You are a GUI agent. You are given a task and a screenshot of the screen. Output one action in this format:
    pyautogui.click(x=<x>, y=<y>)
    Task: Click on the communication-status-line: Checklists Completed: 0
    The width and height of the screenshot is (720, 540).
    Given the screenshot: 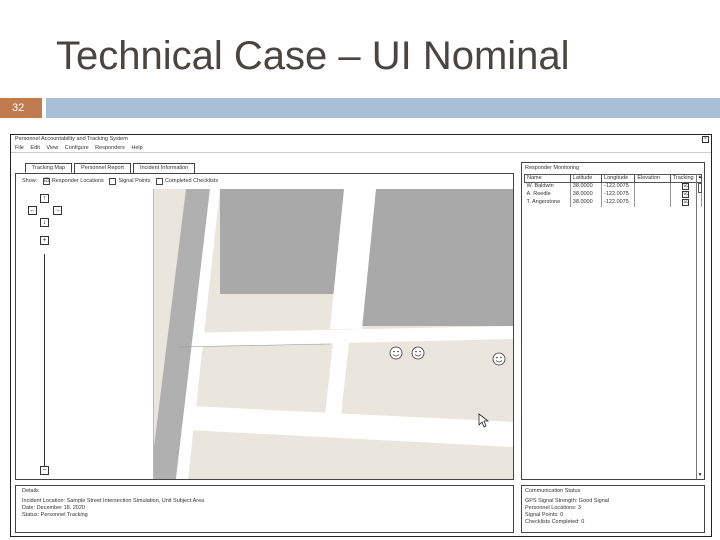 What is the action you would take?
    pyautogui.click(x=555, y=522)
    